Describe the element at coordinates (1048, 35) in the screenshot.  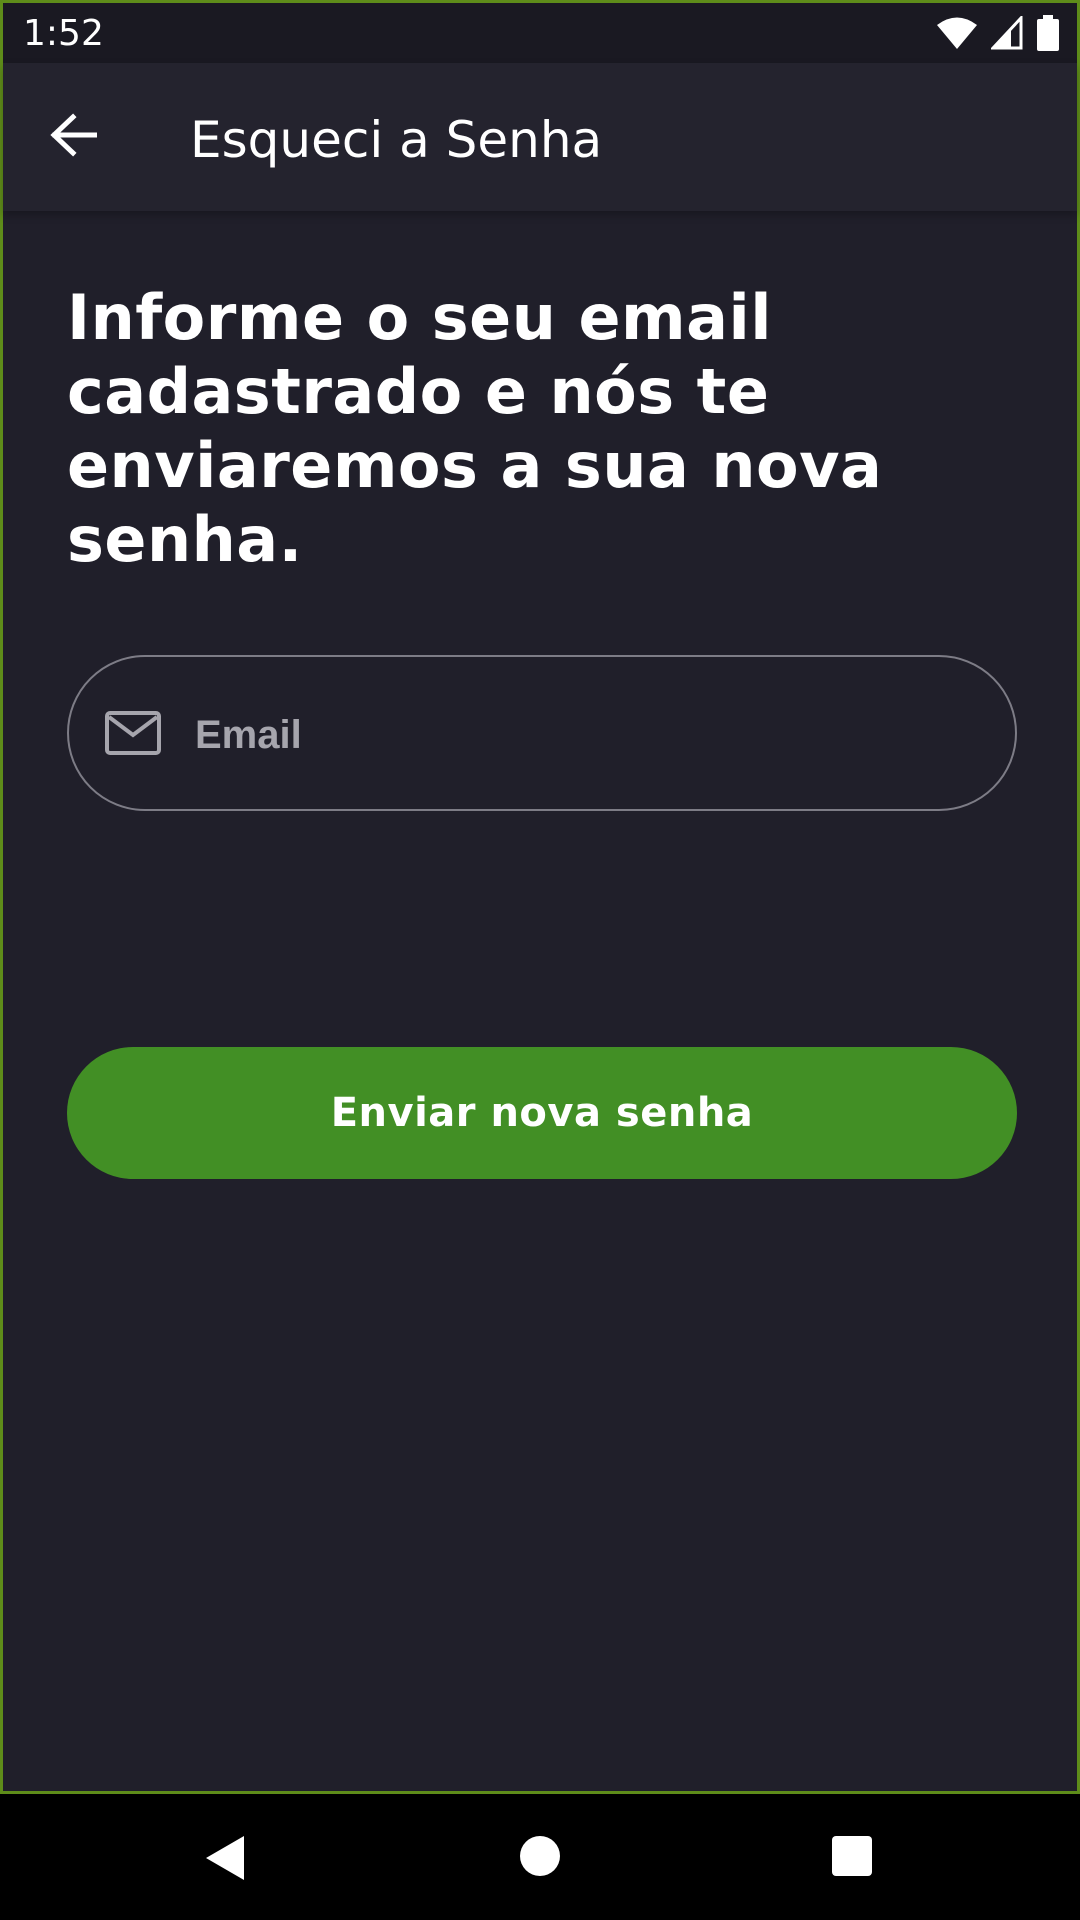
I see `battery-icon` at that location.